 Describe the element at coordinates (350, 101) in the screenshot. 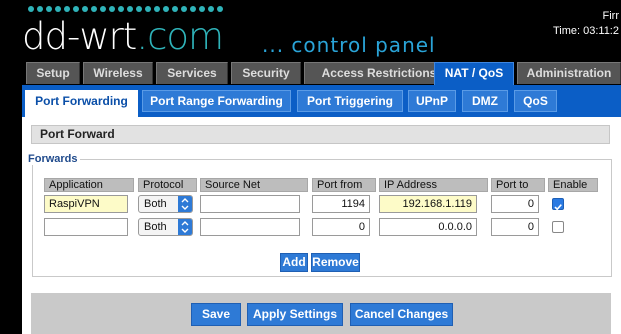

I see `subtab-port-triggering: Port Triggering` at that location.